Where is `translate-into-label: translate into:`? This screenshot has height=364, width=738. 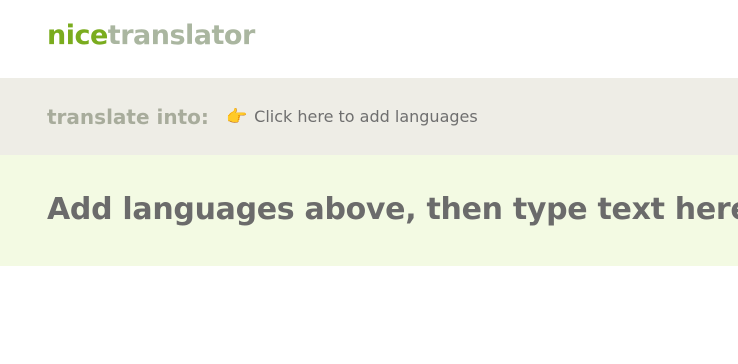 translate-into-label: translate into: is located at coordinates (128, 117).